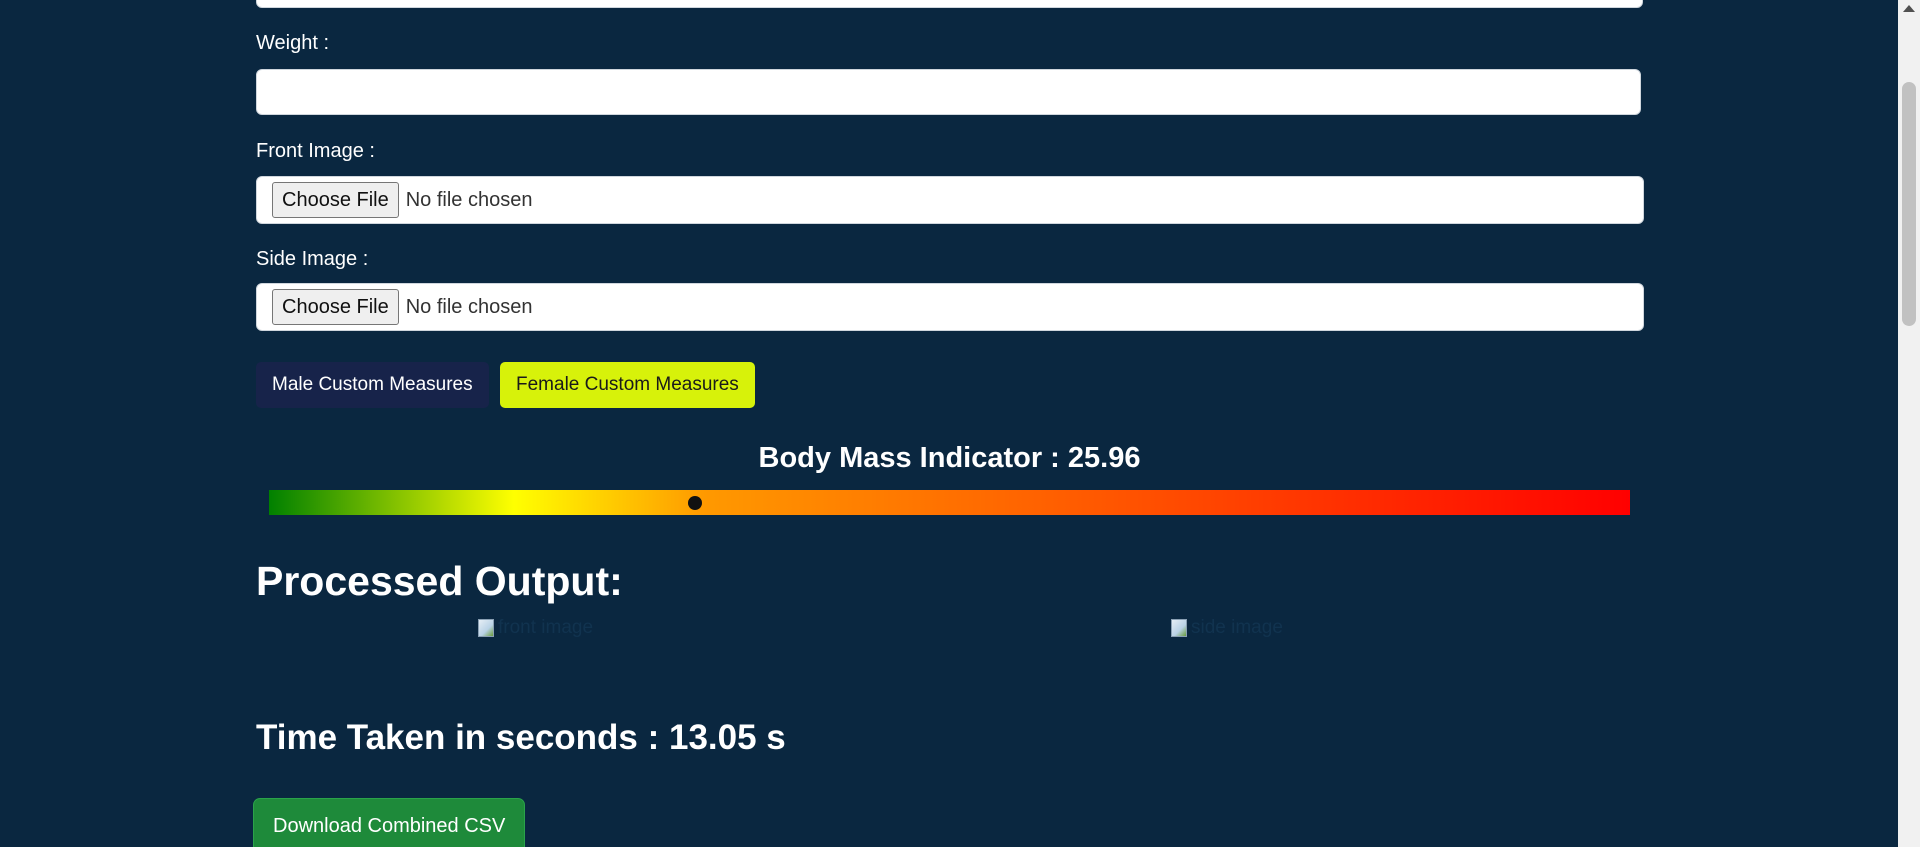 The width and height of the screenshot is (1920, 847). What do you see at coordinates (335, 200) in the screenshot?
I see `front-image-choose-file-button: Choose File` at bounding box center [335, 200].